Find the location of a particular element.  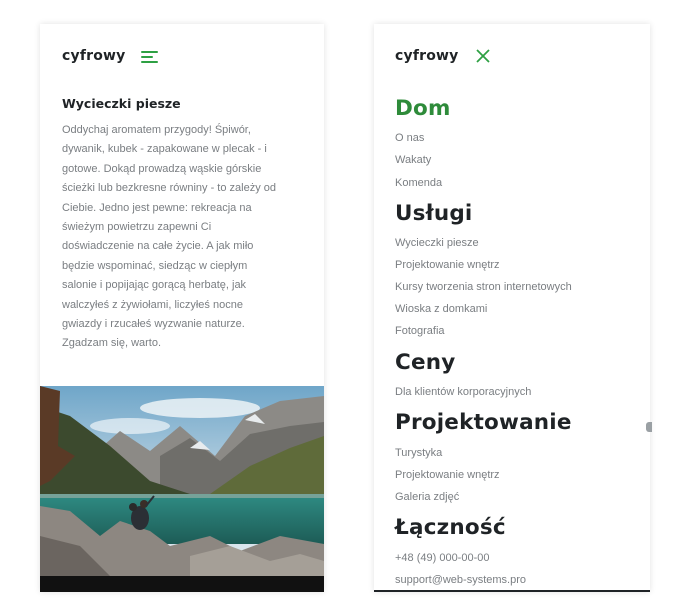

menu-link: Turystyka is located at coordinates (418, 453).